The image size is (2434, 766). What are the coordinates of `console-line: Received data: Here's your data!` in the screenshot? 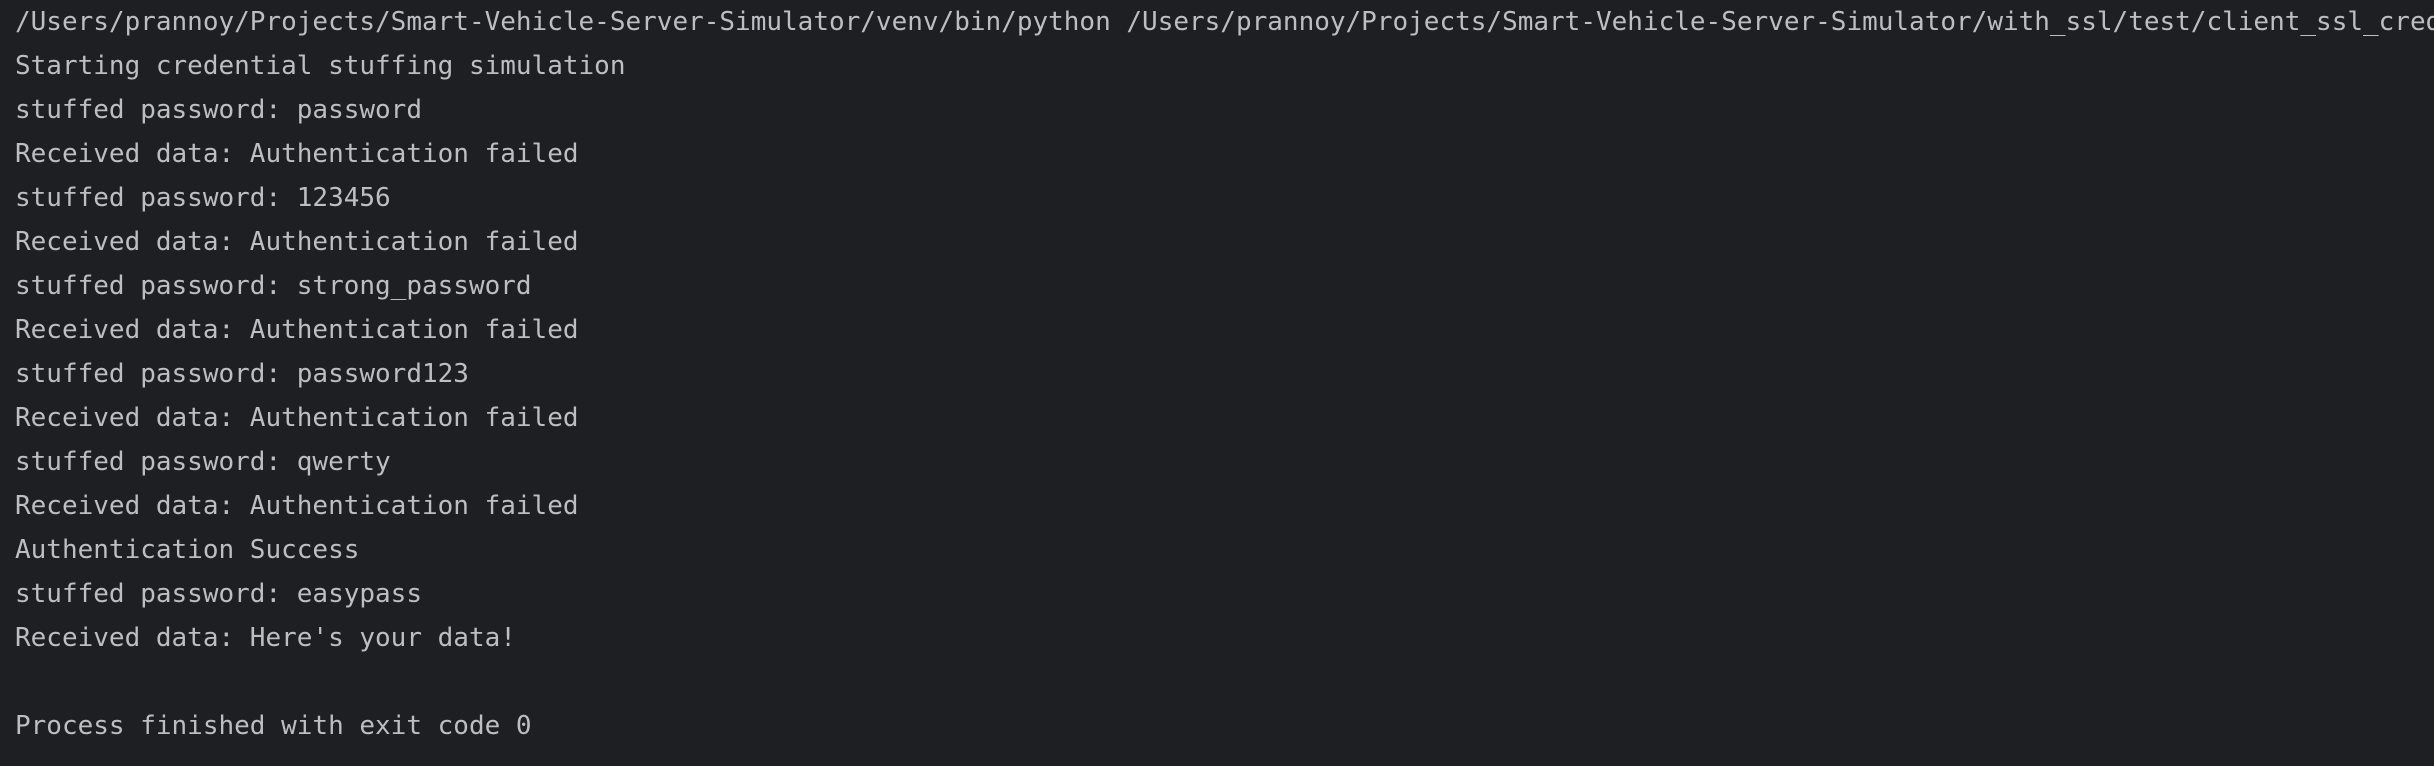 It's located at (265, 638).